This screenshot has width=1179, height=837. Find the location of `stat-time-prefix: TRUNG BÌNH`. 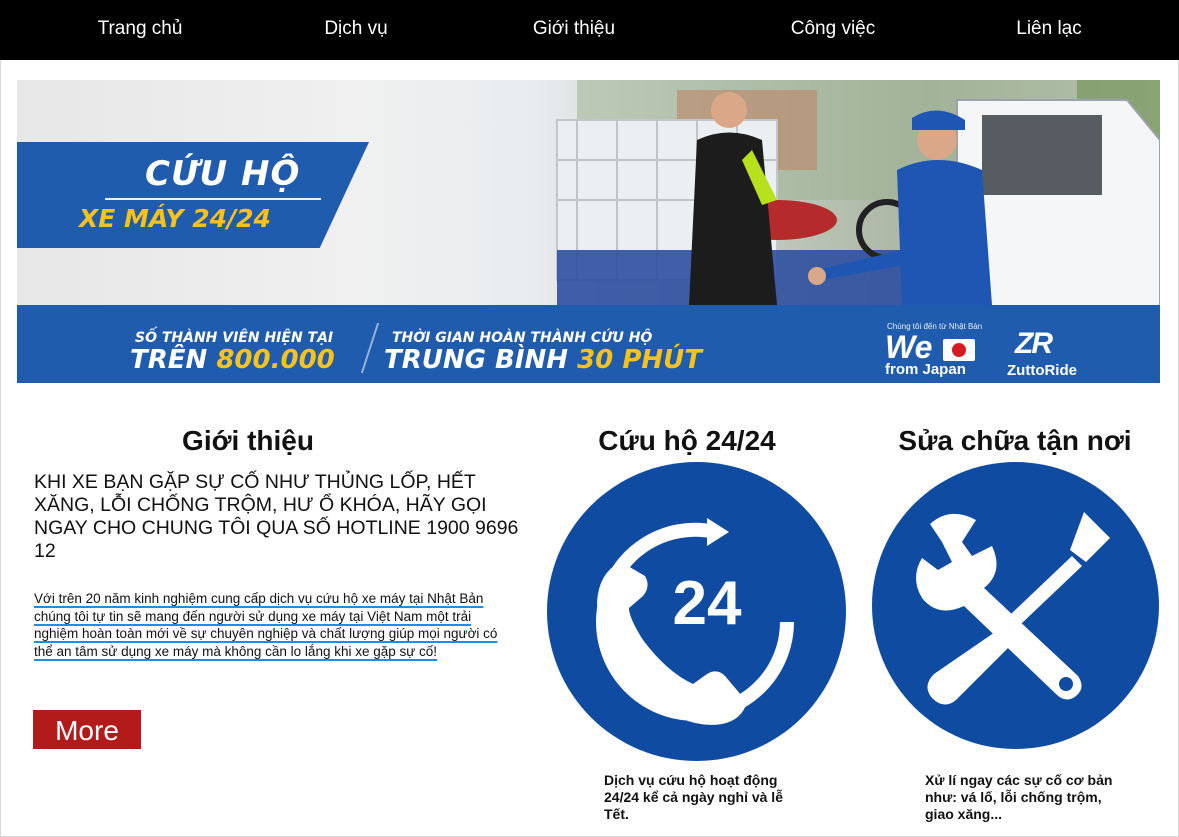

stat-time-prefix: TRUNG BÌNH is located at coordinates (476, 360).